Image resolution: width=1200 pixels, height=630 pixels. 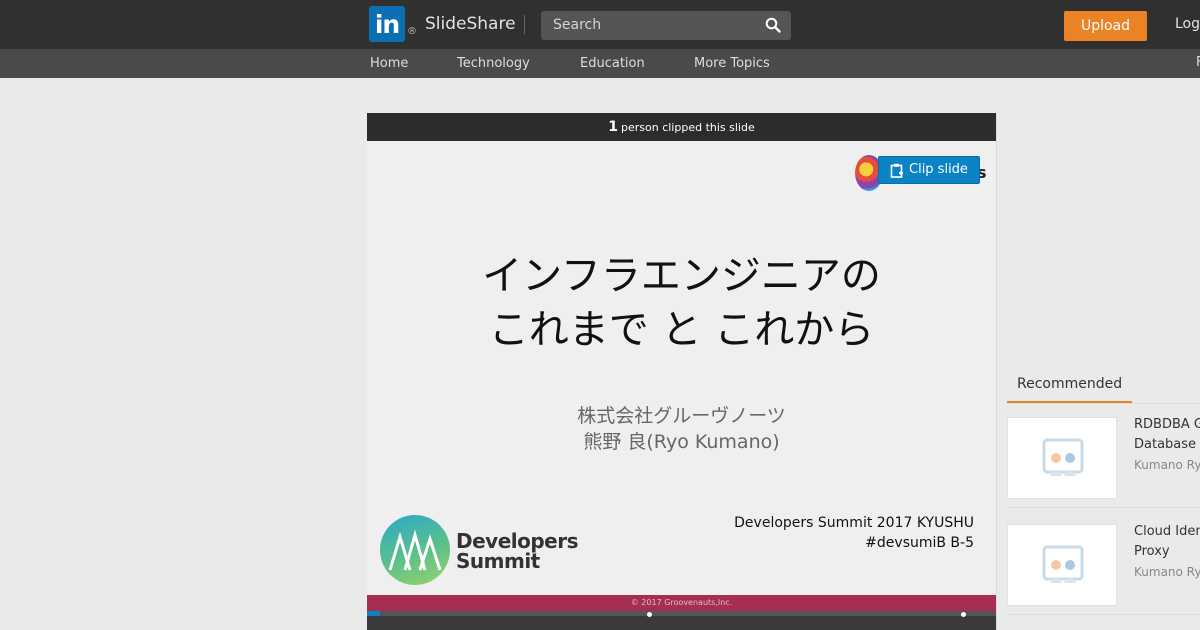 I want to click on registered-mark: ®, so click(x=412, y=31).